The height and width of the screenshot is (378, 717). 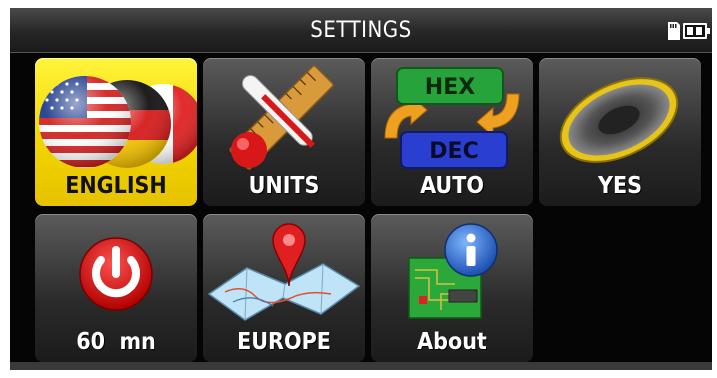 What do you see at coordinates (453, 271) in the screenshot?
I see `info-icon` at bounding box center [453, 271].